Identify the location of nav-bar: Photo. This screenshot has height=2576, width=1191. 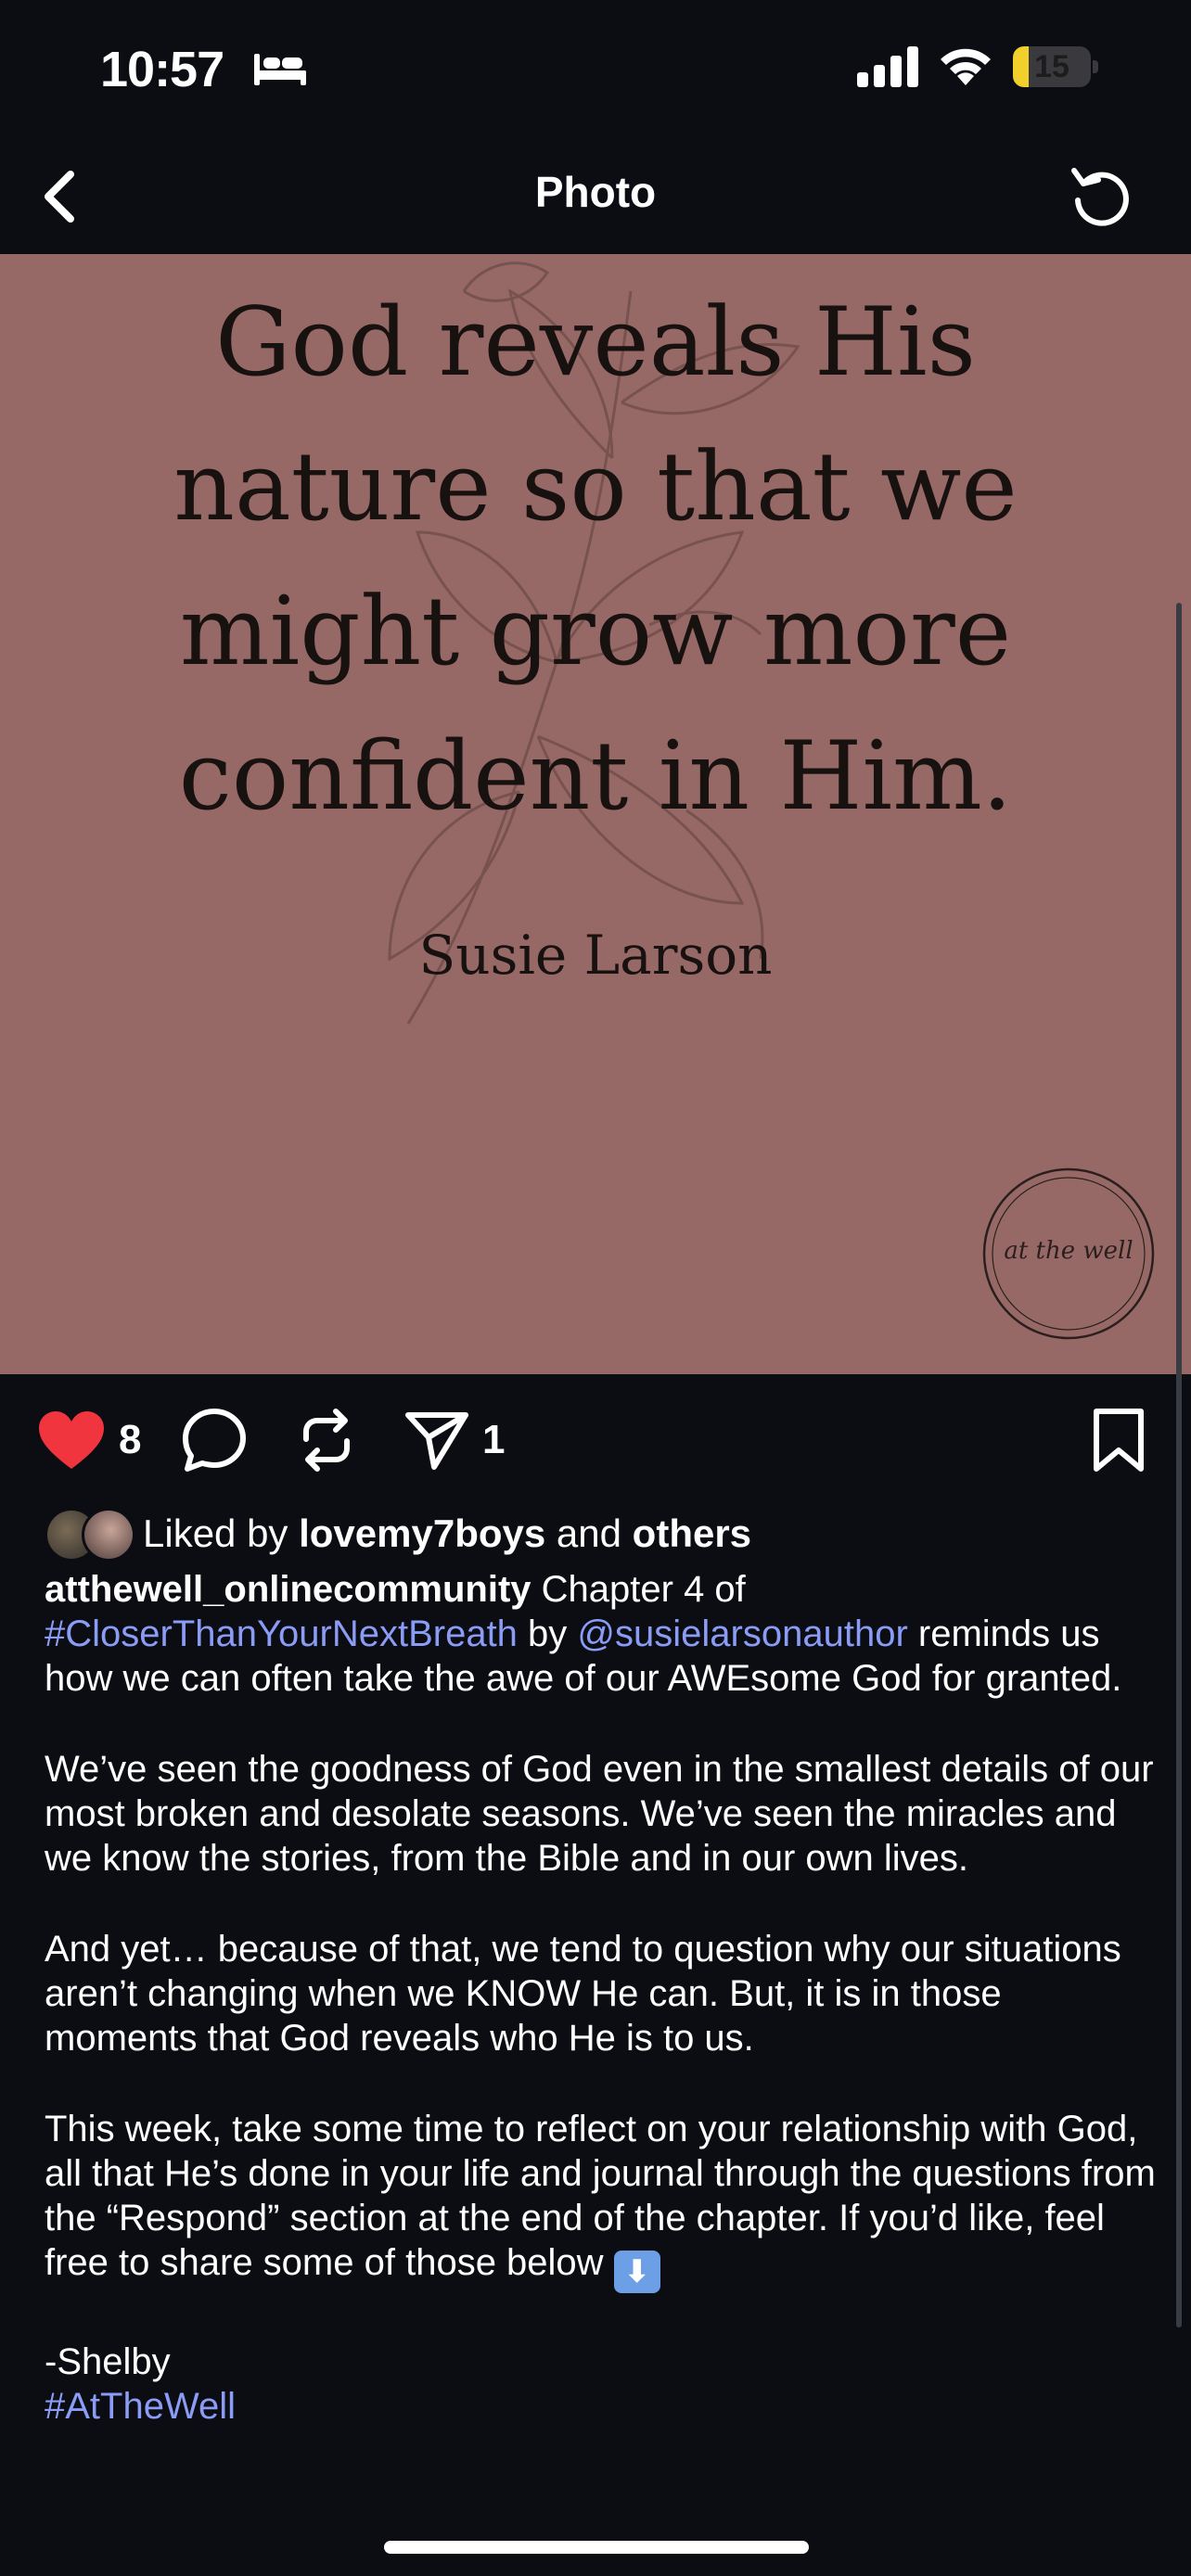
(595, 196).